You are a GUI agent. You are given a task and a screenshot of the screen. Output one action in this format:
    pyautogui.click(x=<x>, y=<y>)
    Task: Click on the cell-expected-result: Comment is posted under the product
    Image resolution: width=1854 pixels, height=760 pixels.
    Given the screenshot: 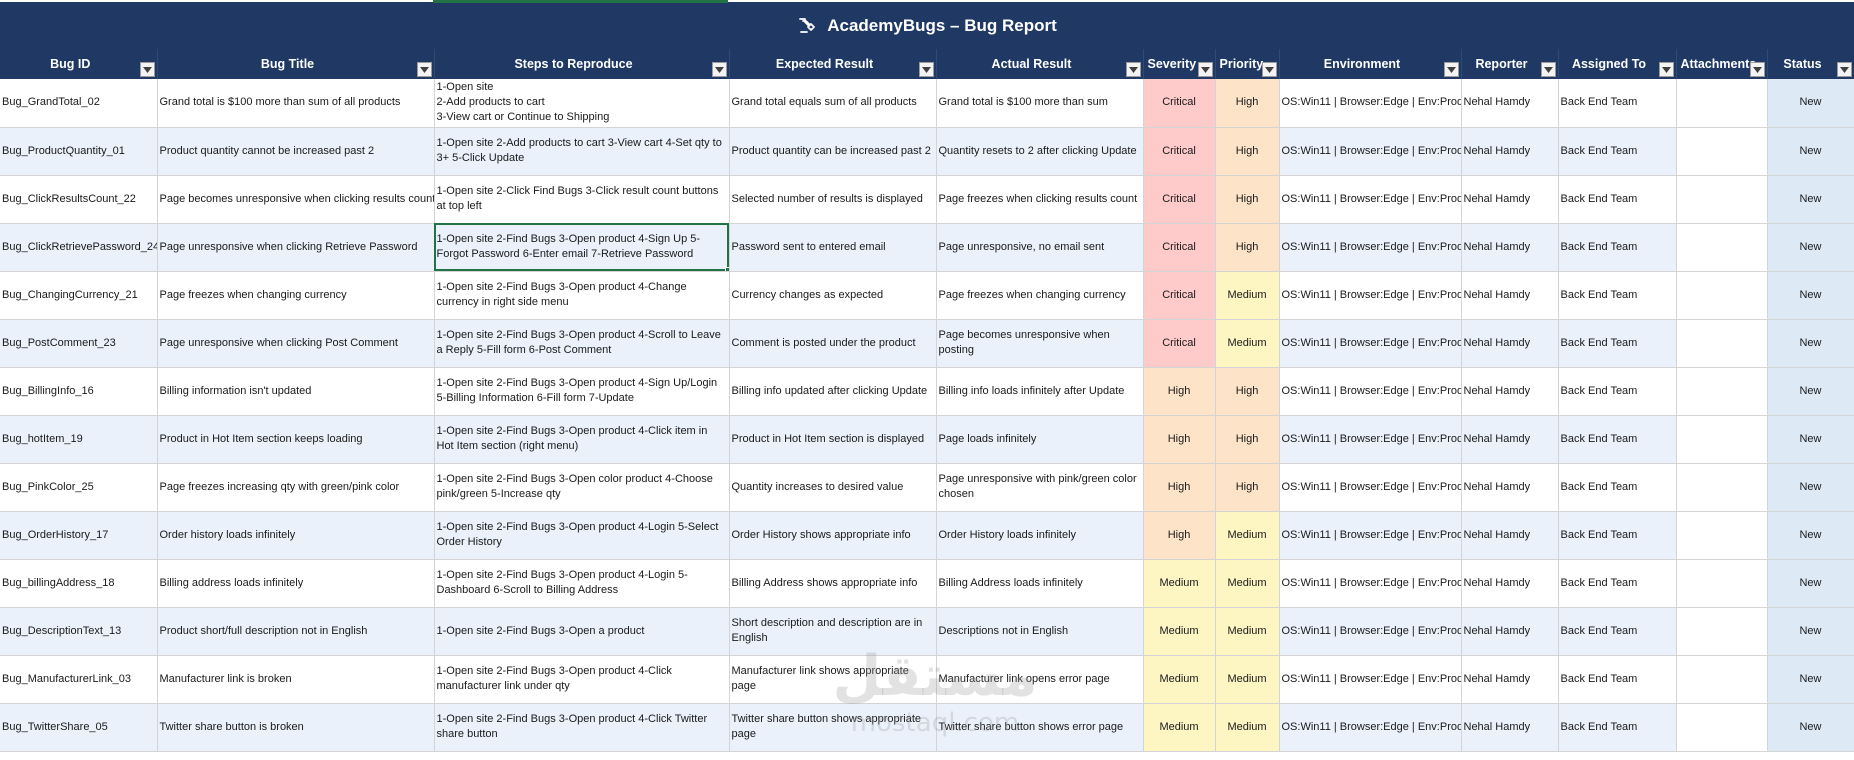 What is the action you would take?
    pyautogui.click(x=833, y=343)
    